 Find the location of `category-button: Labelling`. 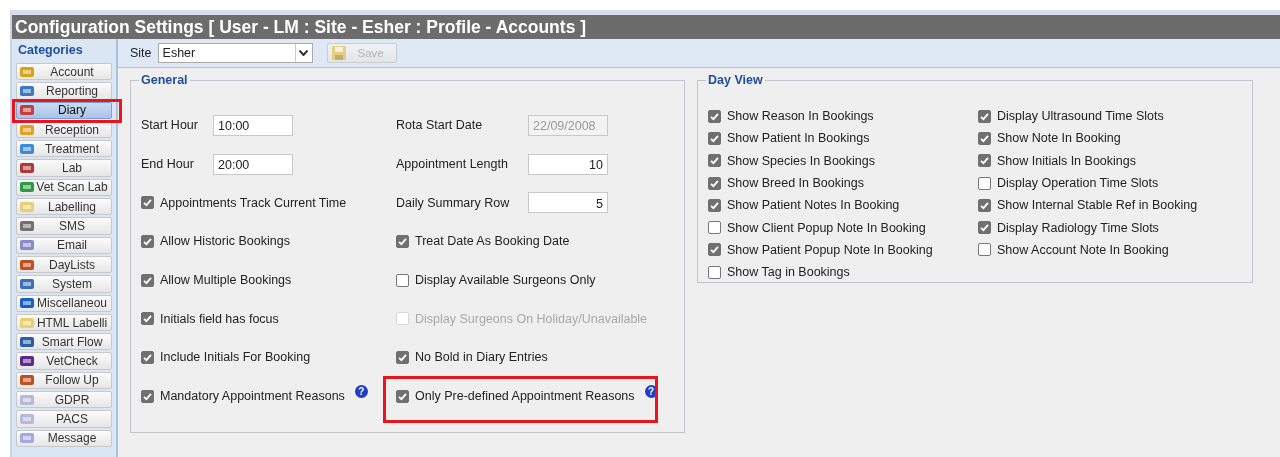

category-button: Labelling is located at coordinates (64, 207).